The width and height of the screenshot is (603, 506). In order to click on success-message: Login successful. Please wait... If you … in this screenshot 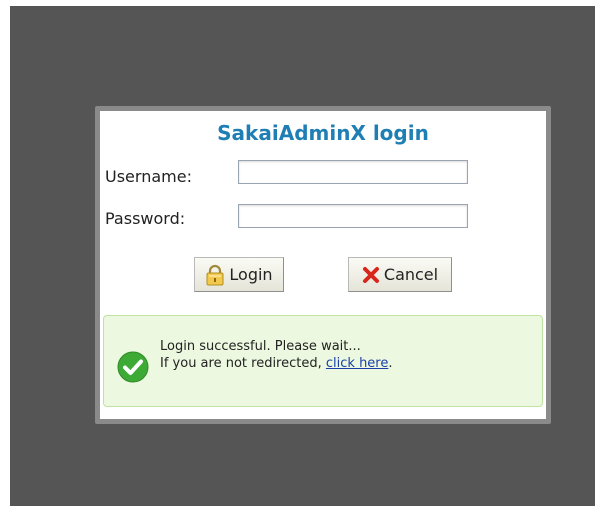, I will do `click(323, 361)`.